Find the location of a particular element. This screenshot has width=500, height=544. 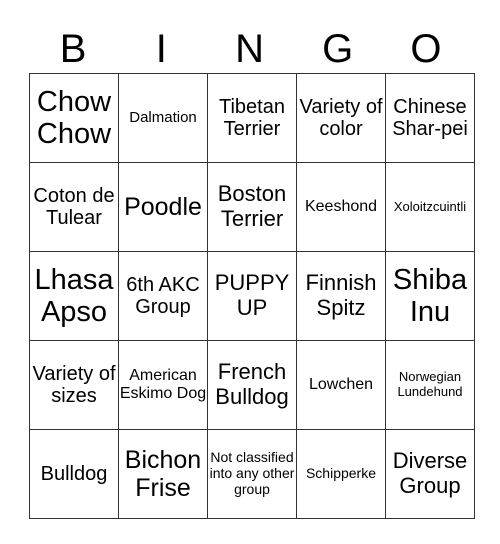

bingo-cell: French Bulldog is located at coordinates (252, 385).